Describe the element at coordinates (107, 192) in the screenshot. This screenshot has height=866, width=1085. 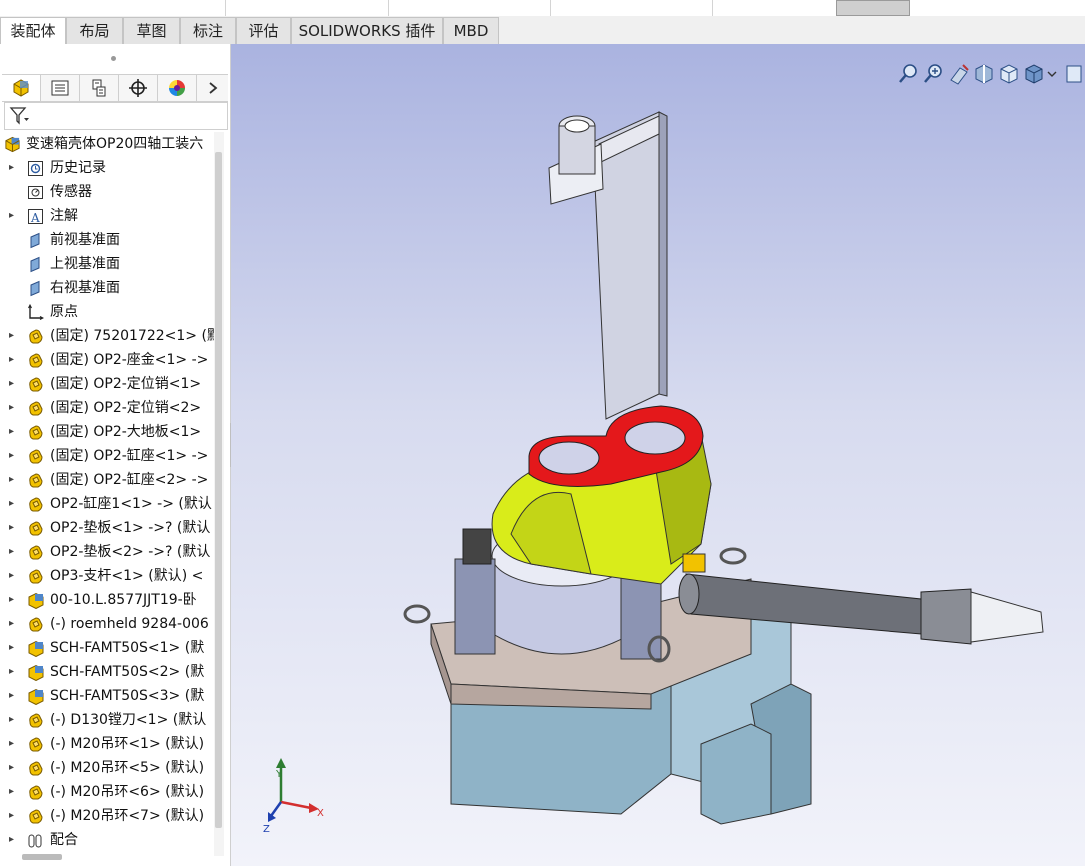
I see `tree-item: 传感器` at that location.